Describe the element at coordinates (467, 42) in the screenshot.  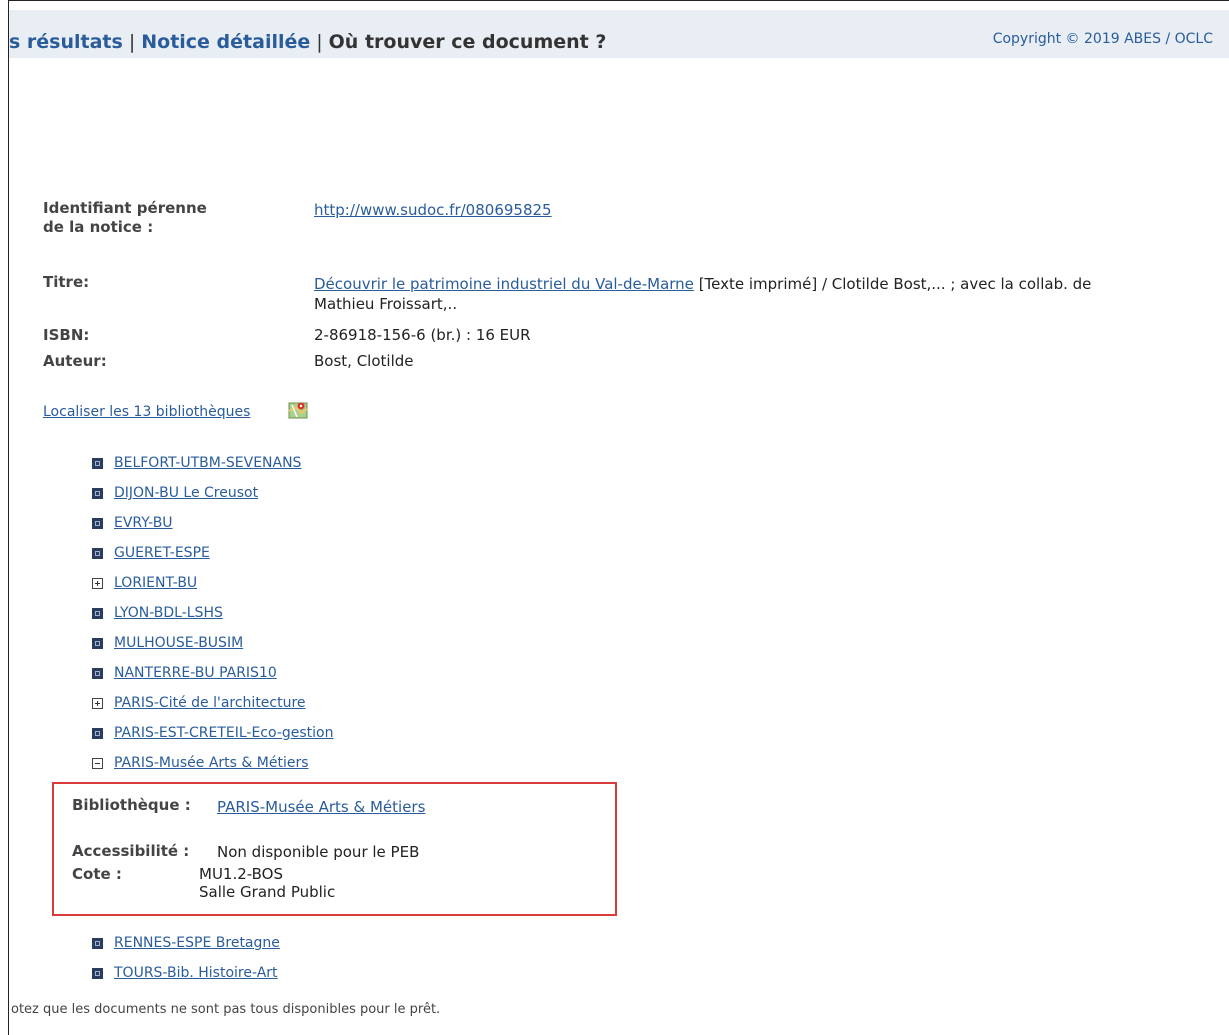
I see `nav-current-page: Où trouver ce document ?` at that location.